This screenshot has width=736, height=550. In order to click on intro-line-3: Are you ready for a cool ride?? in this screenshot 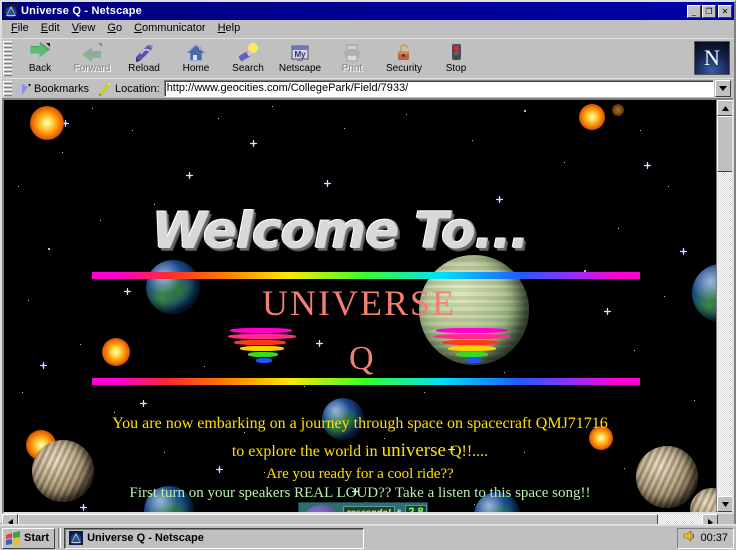, I will do `click(360, 474)`.